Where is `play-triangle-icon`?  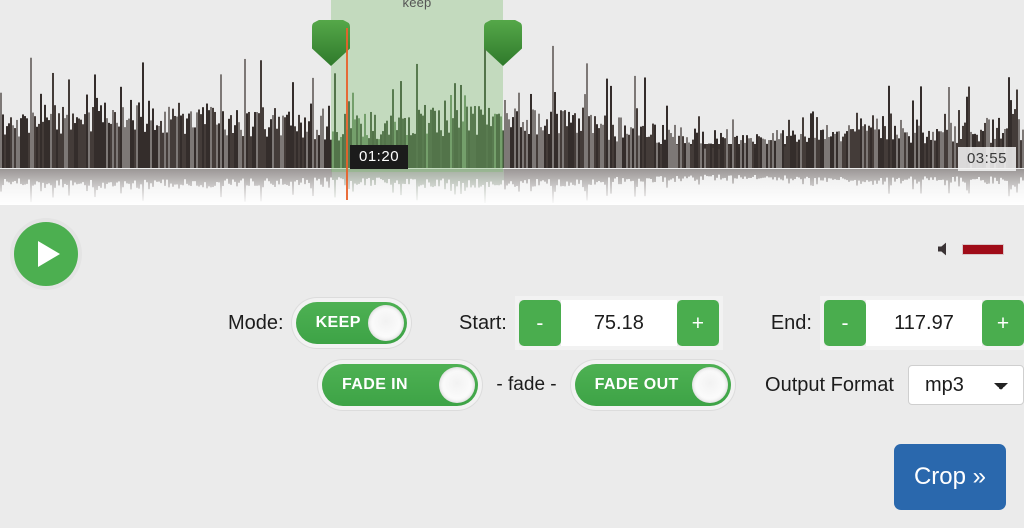 play-triangle-icon is located at coordinates (49, 254).